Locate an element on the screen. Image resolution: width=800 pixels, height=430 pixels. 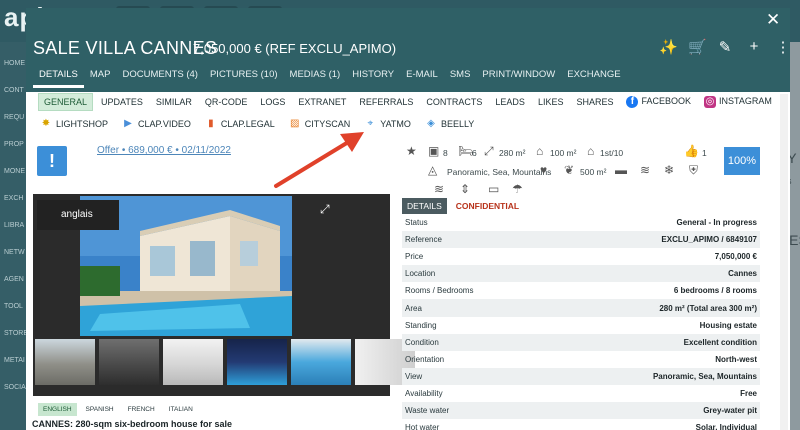
sidebar-item: NETW is located at coordinates (14, 252).